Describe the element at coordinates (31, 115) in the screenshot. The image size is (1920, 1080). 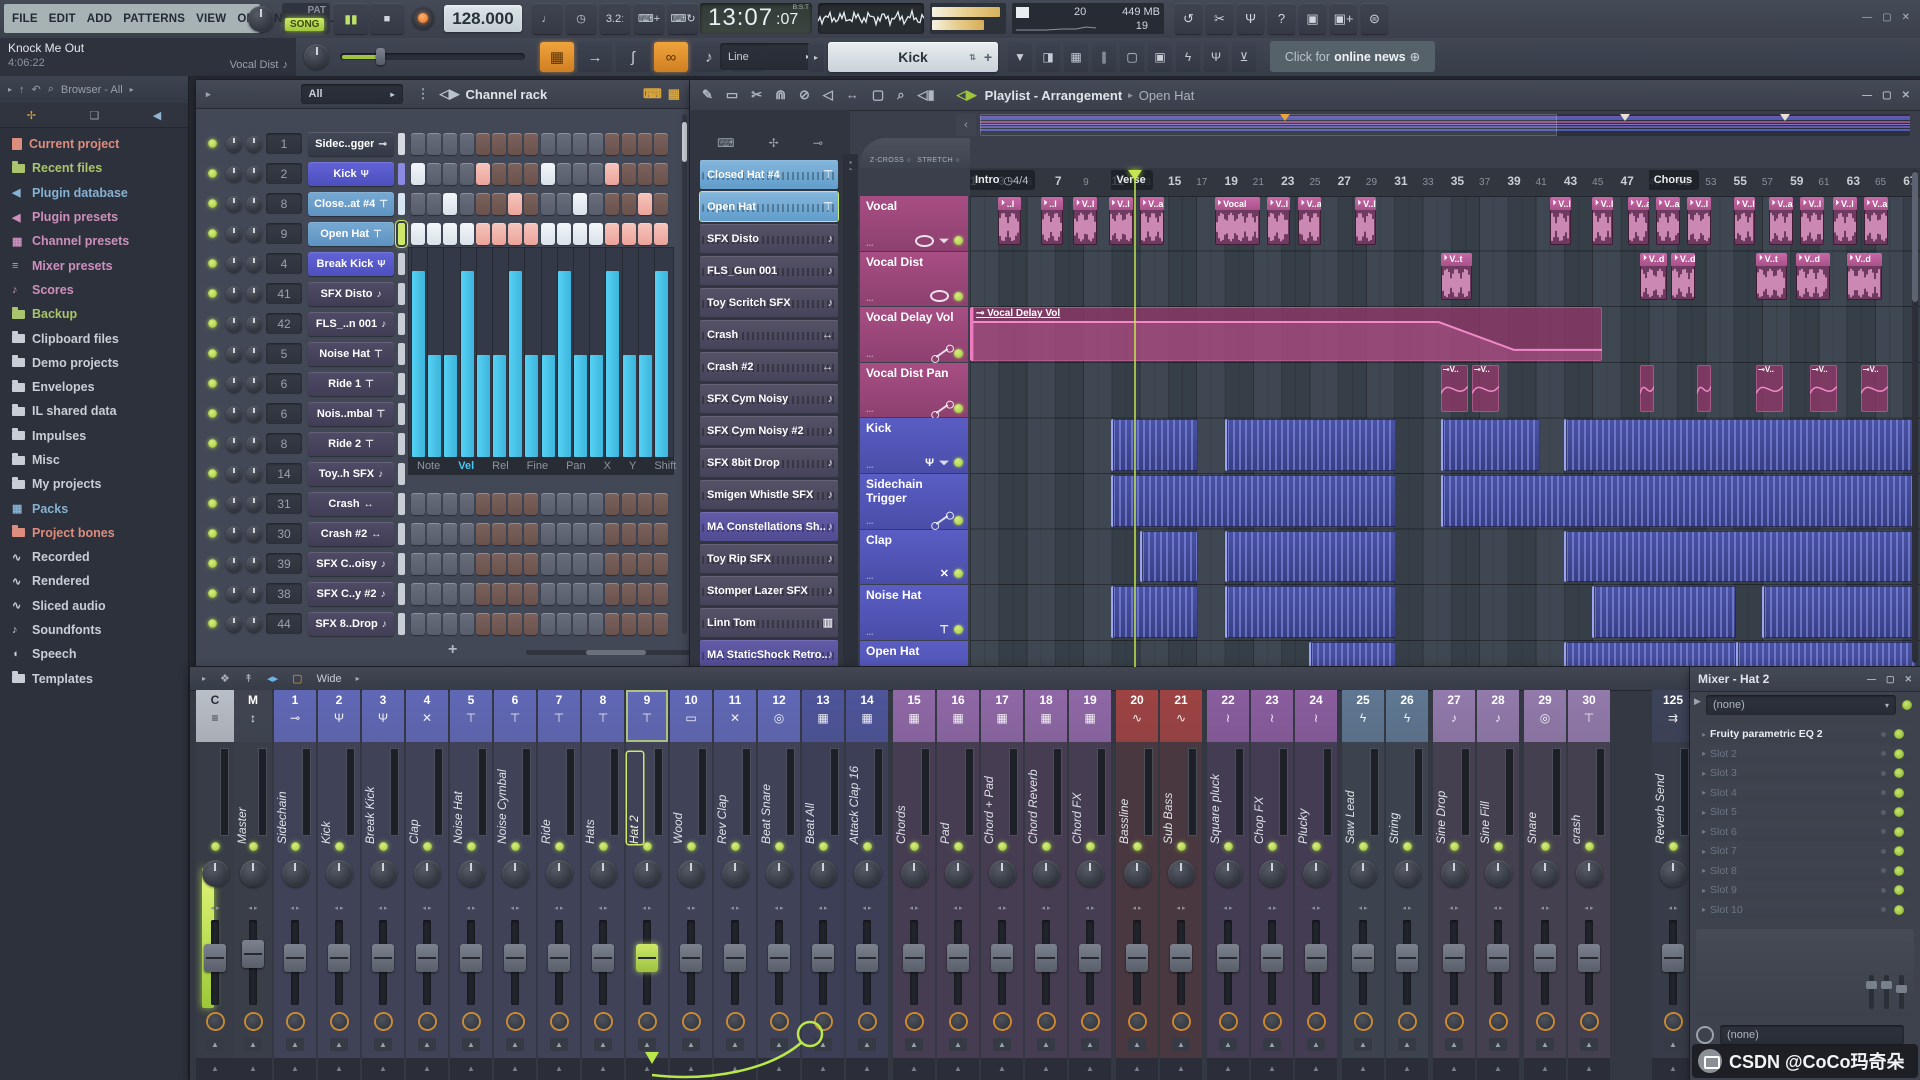
I see `tab-audio-icon: ✢` at that location.